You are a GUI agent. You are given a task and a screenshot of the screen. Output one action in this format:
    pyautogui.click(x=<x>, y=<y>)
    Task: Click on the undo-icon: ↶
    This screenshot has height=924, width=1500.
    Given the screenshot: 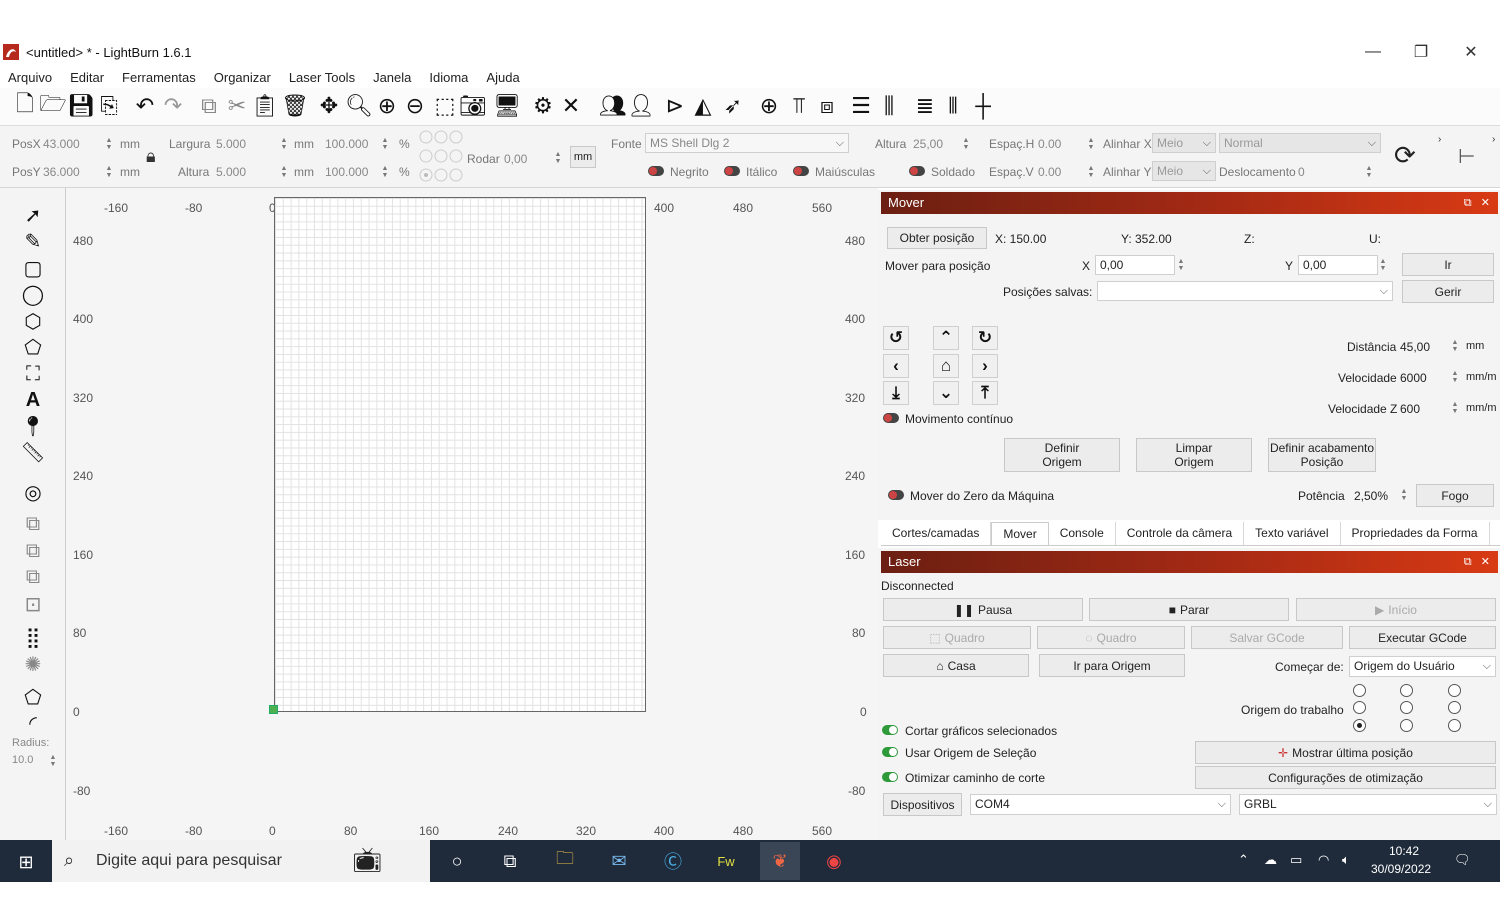 What is the action you would take?
    pyautogui.click(x=145, y=106)
    